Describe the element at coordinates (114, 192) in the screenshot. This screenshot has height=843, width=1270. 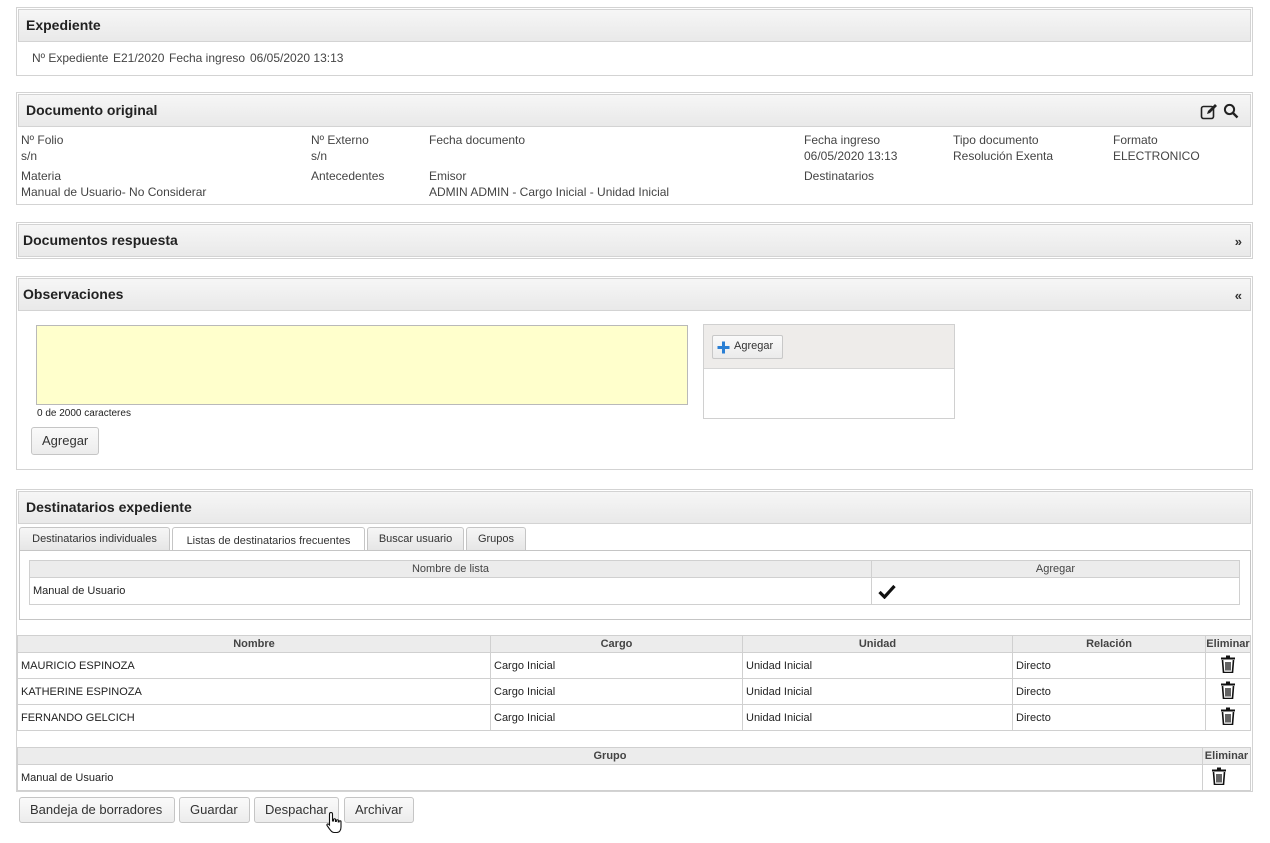
I see `materia-value: Manual de Usuario- No Considerar` at that location.